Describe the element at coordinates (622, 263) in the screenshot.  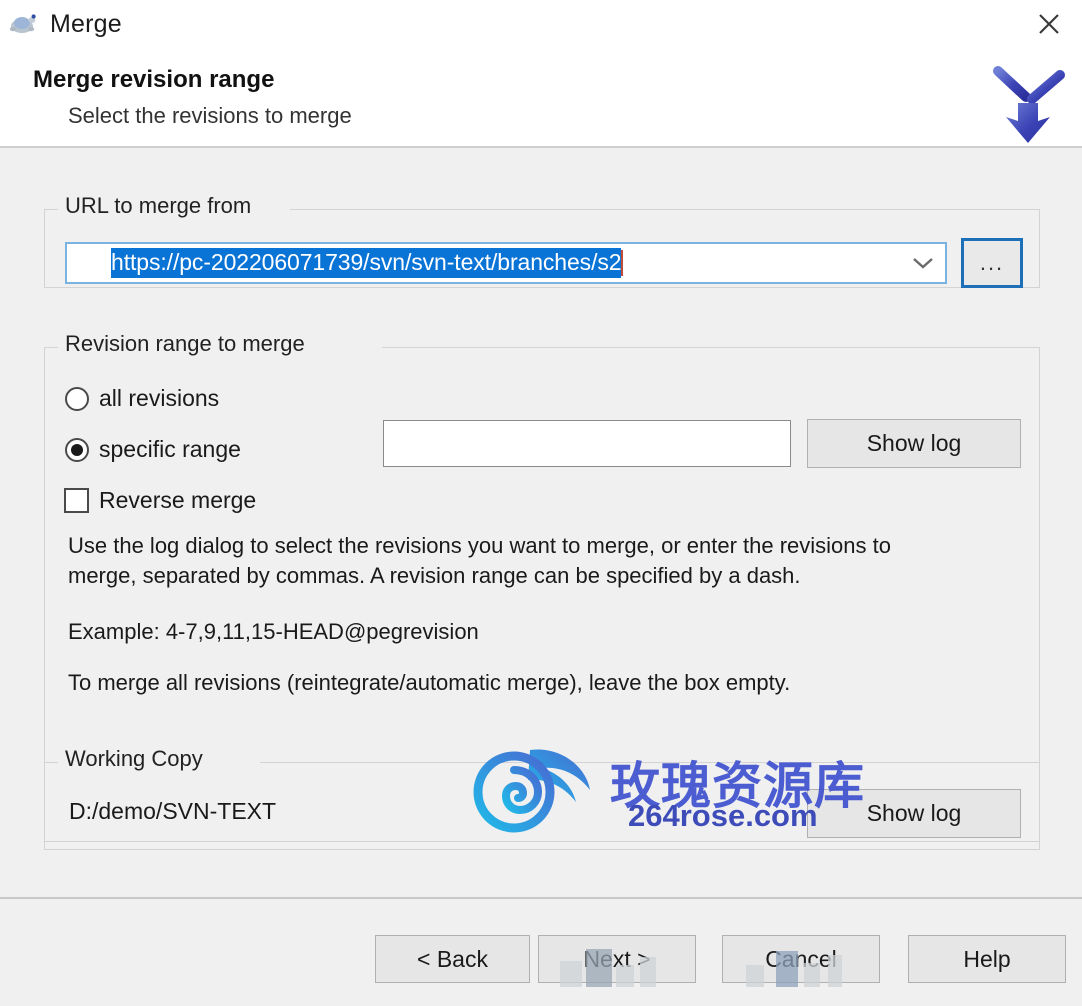
I see `text-caret` at that location.